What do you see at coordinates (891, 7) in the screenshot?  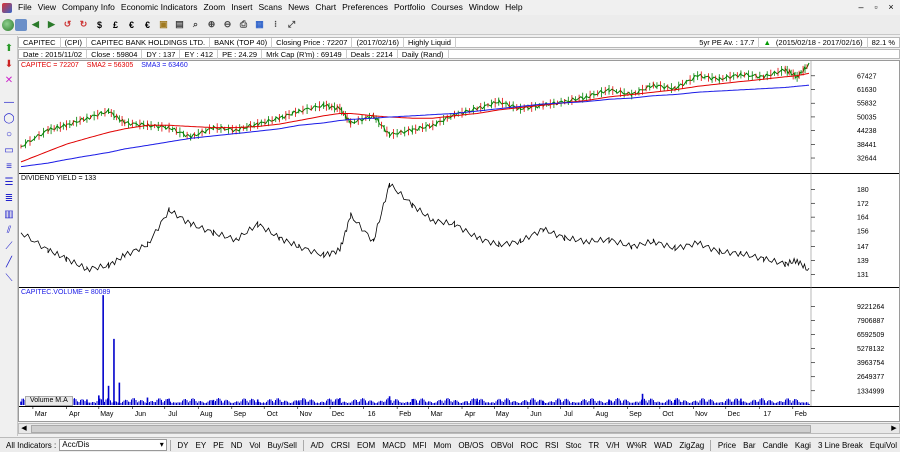 I see `close-button: ×` at bounding box center [891, 7].